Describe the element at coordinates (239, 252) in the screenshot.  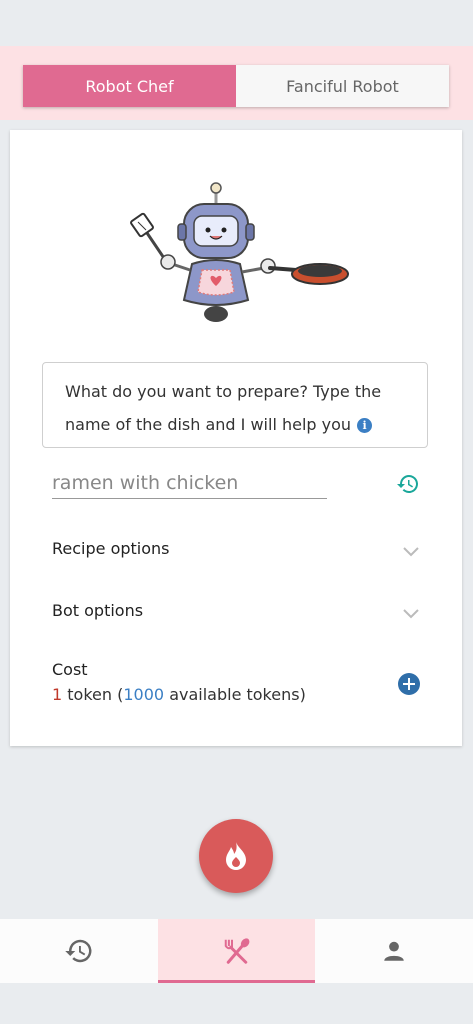
I see `robot-chef-illustration` at that location.